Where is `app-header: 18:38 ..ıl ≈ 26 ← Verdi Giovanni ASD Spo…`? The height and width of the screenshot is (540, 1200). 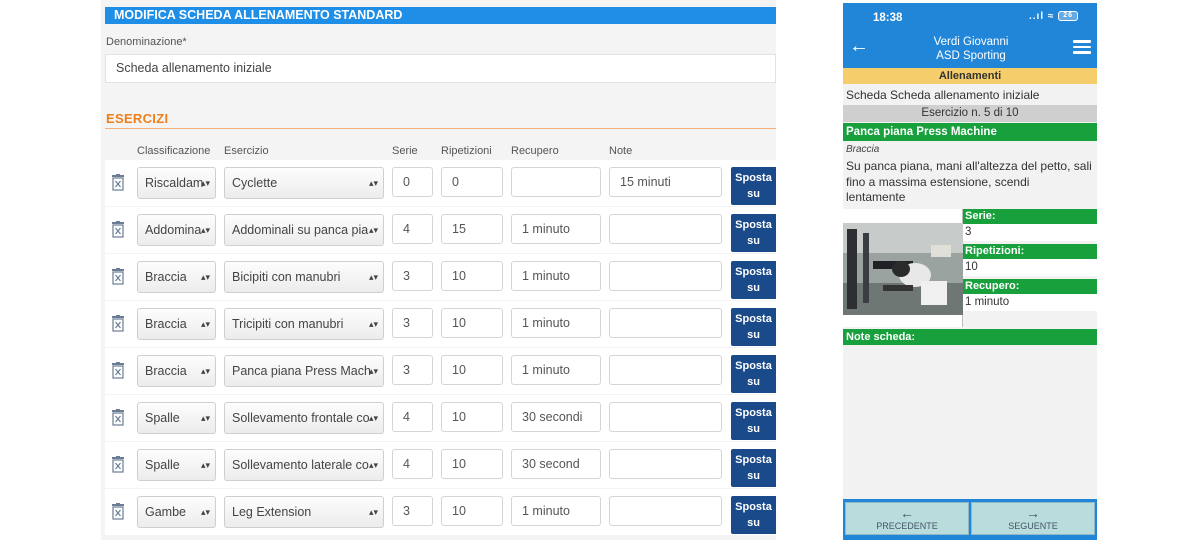 app-header: 18:38 ..ıl ≈ 26 ← Verdi Giovanni ASD Spo… is located at coordinates (970, 35).